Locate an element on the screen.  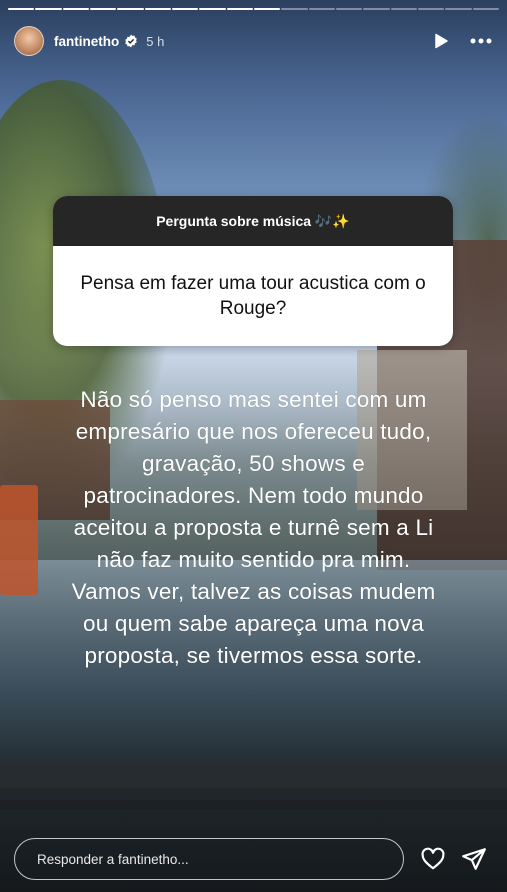
question-sticker-title: Pergunta sobre música 🎶✨ is located at coordinates (253, 221).